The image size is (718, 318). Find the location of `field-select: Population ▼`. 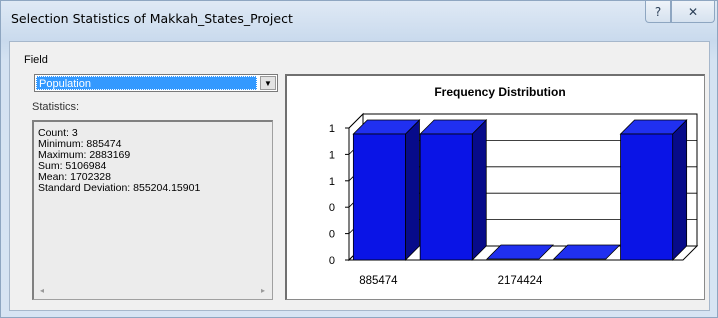

field-select: Population ▼ is located at coordinates (156, 83).